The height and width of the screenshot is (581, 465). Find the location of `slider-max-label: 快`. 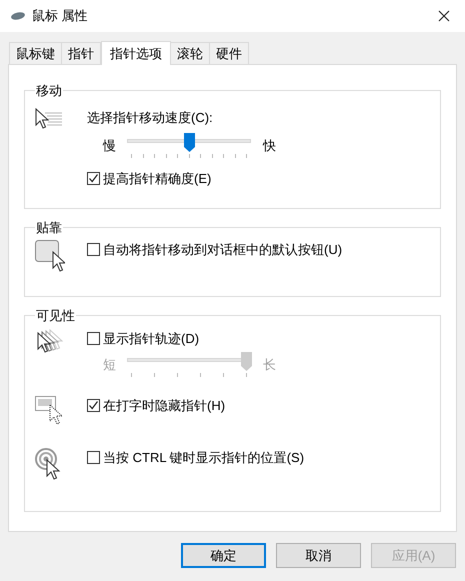

slider-max-label: 快 is located at coordinates (269, 145).